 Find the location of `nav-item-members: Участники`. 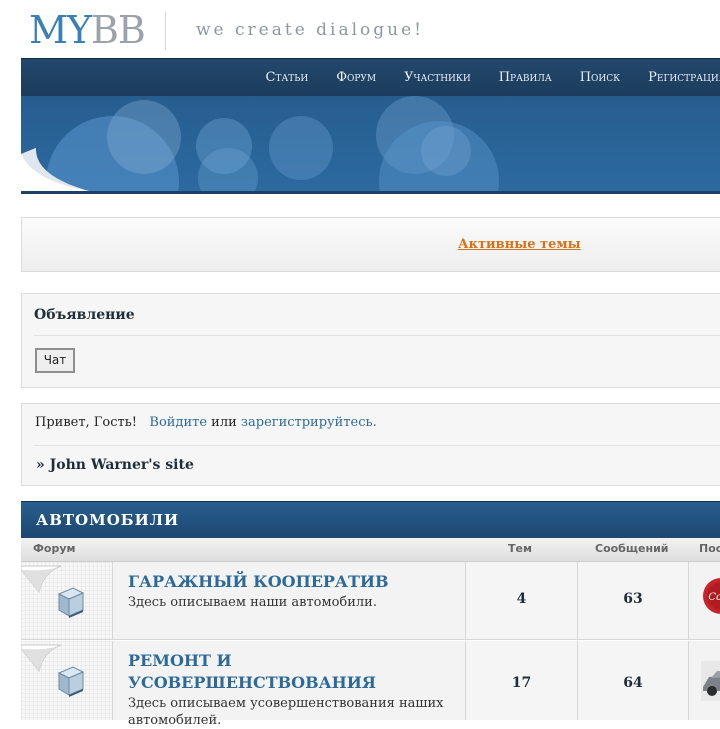

nav-item-members: Участники is located at coordinates (437, 77).